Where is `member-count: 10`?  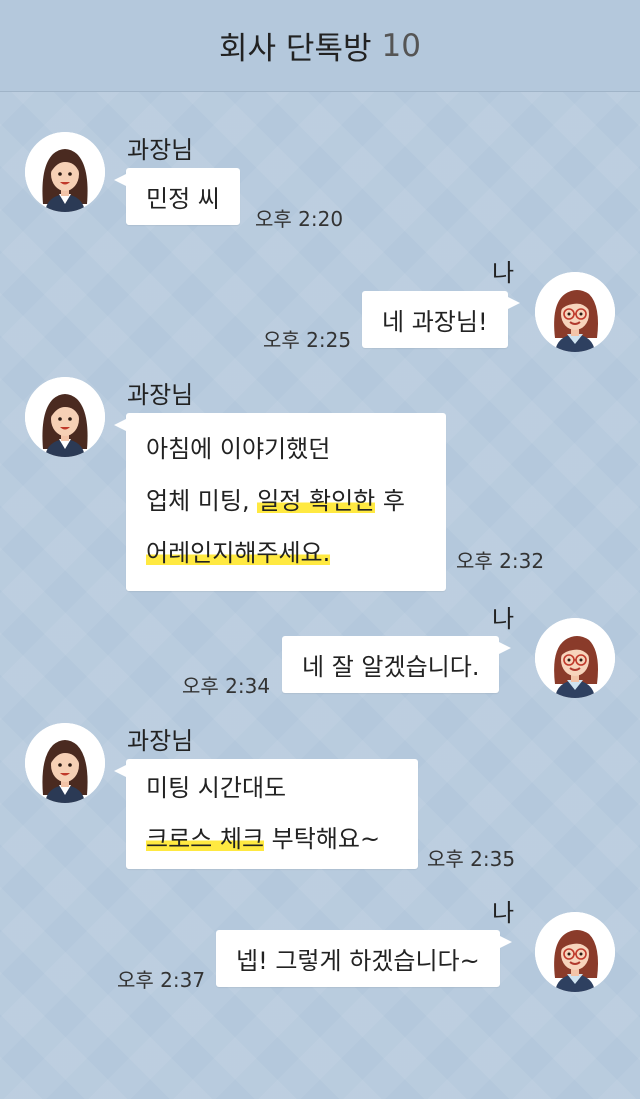 member-count: 10 is located at coordinates (401, 45).